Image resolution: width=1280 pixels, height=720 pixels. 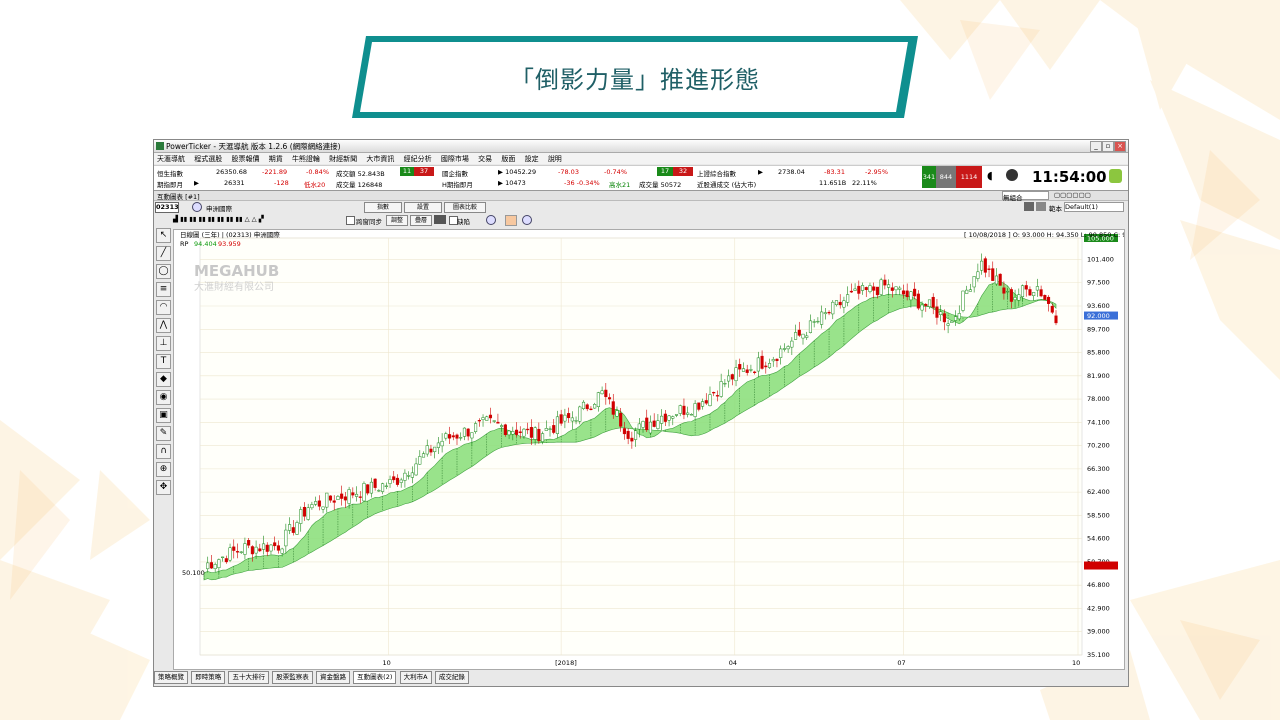 I want to click on maximize-button: ▫, so click(x=1108, y=146).